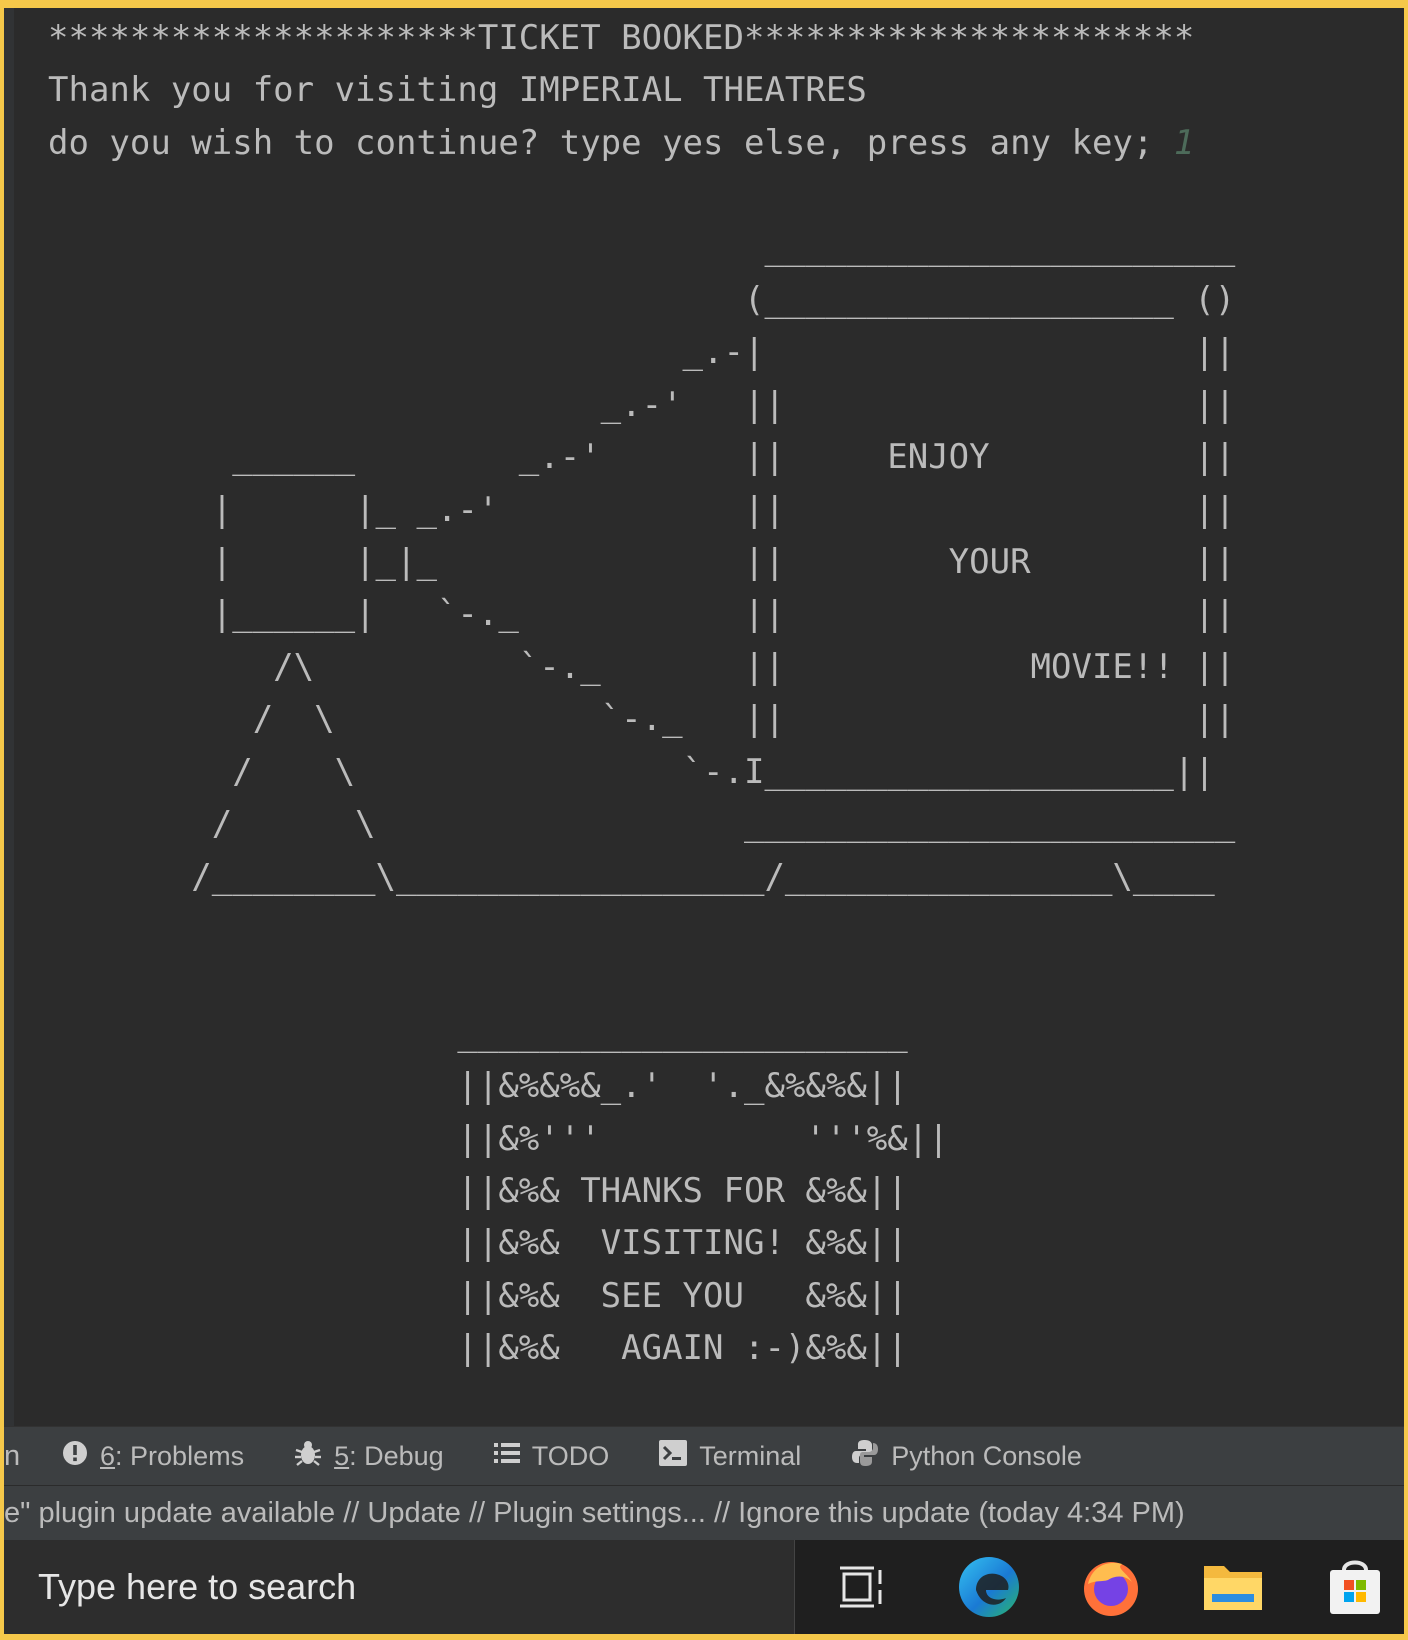 This screenshot has width=1408, height=1640. Describe the element at coordinates (457, 90) in the screenshot. I see `console-line: Thank you for visiting IMPERIAL THEATRES` at that location.